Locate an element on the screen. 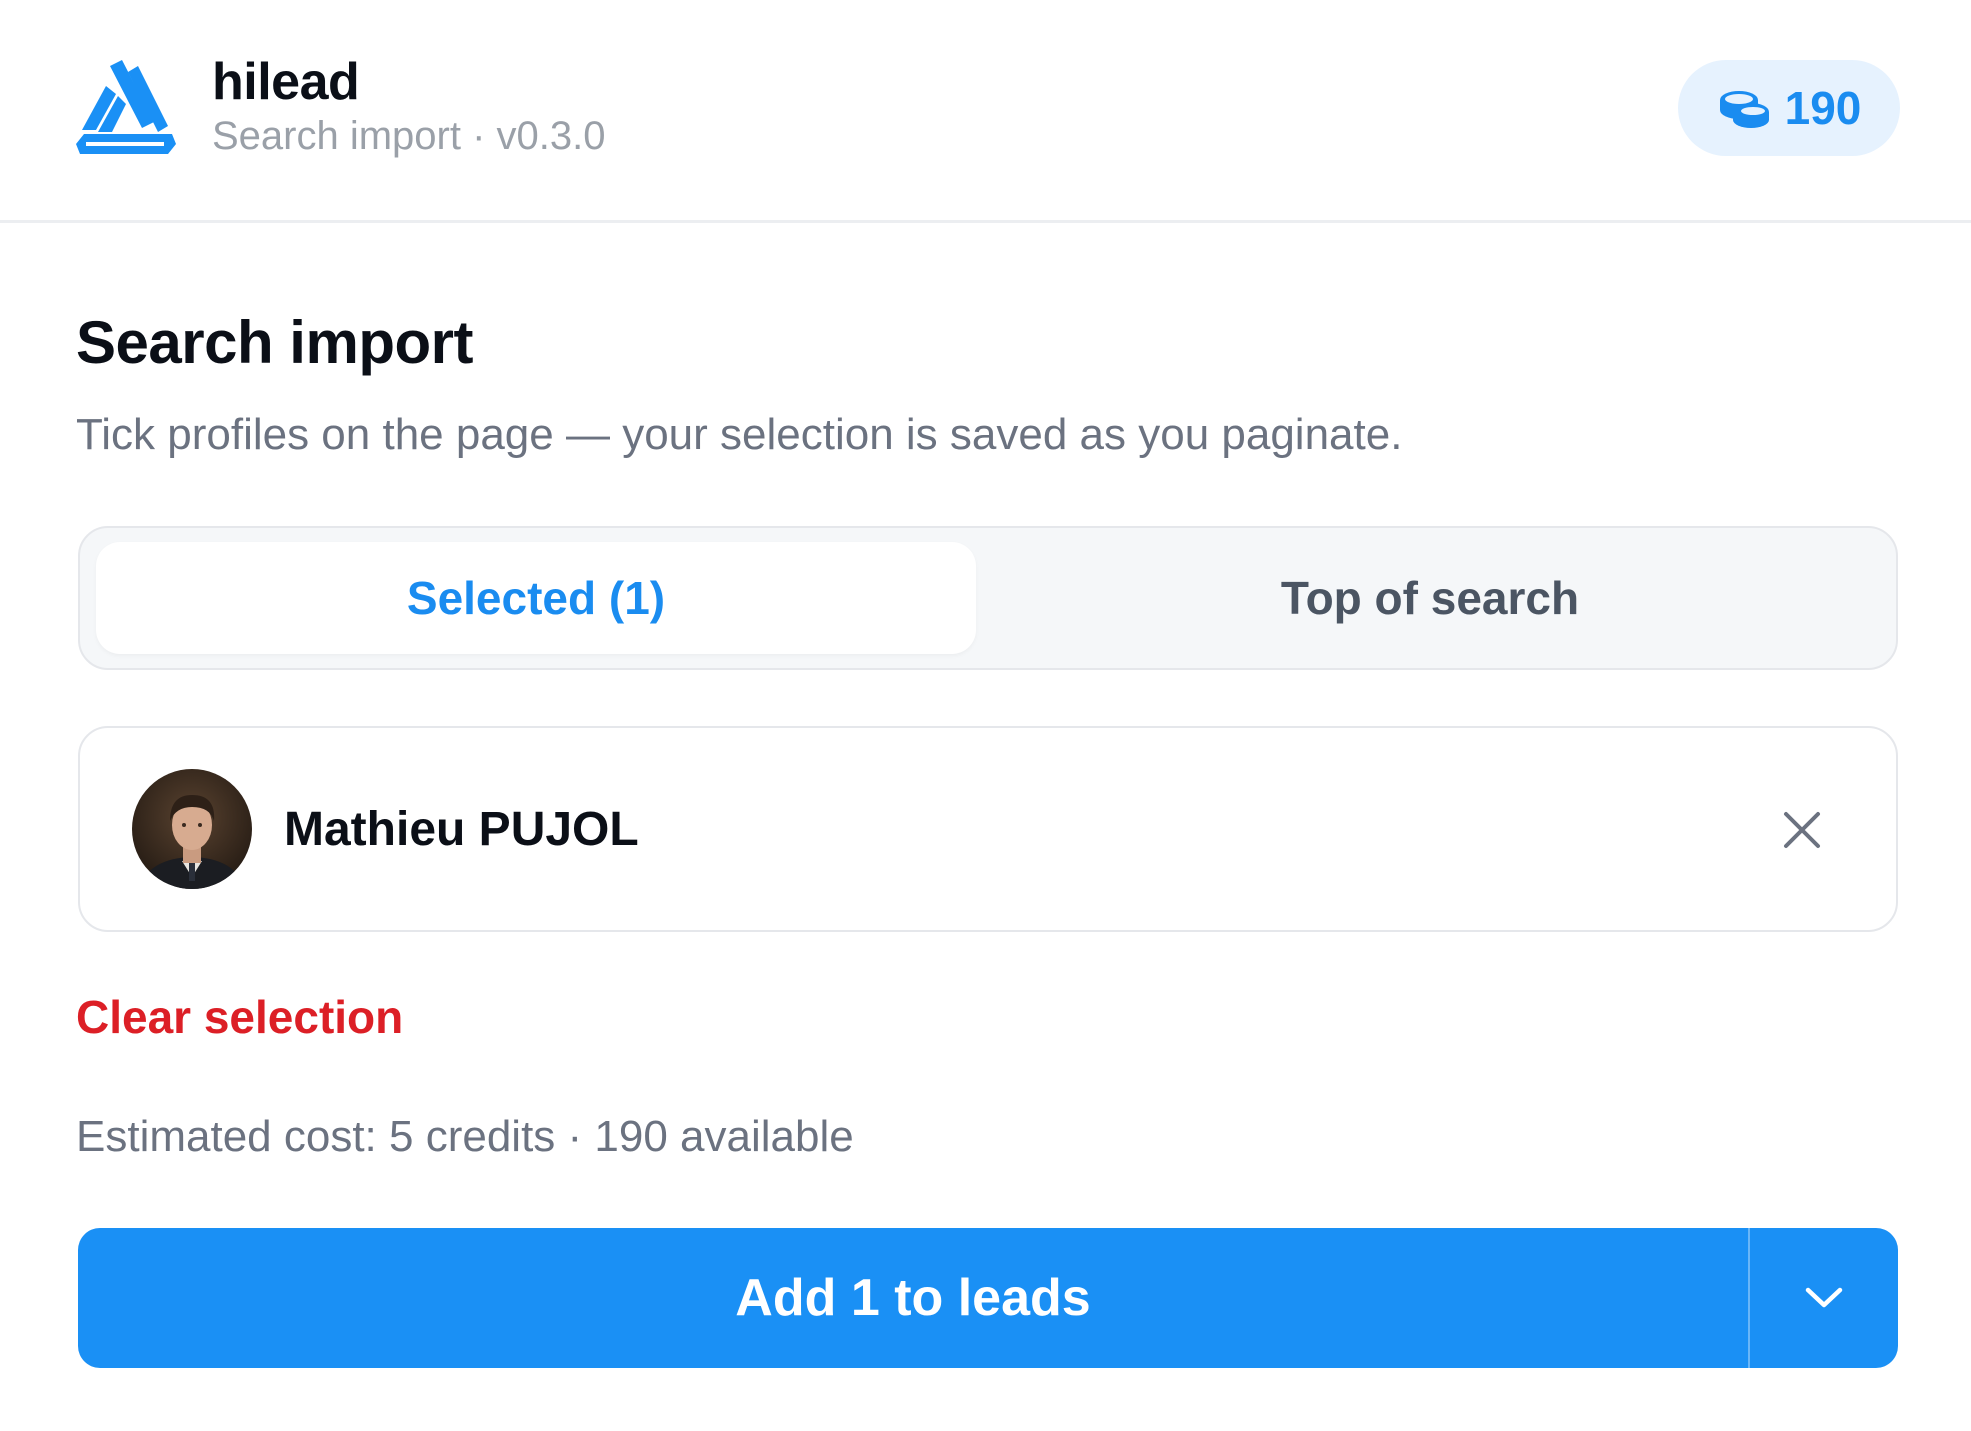 This screenshot has width=1971, height=1431. brand-name: hilead is located at coordinates (286, 82).